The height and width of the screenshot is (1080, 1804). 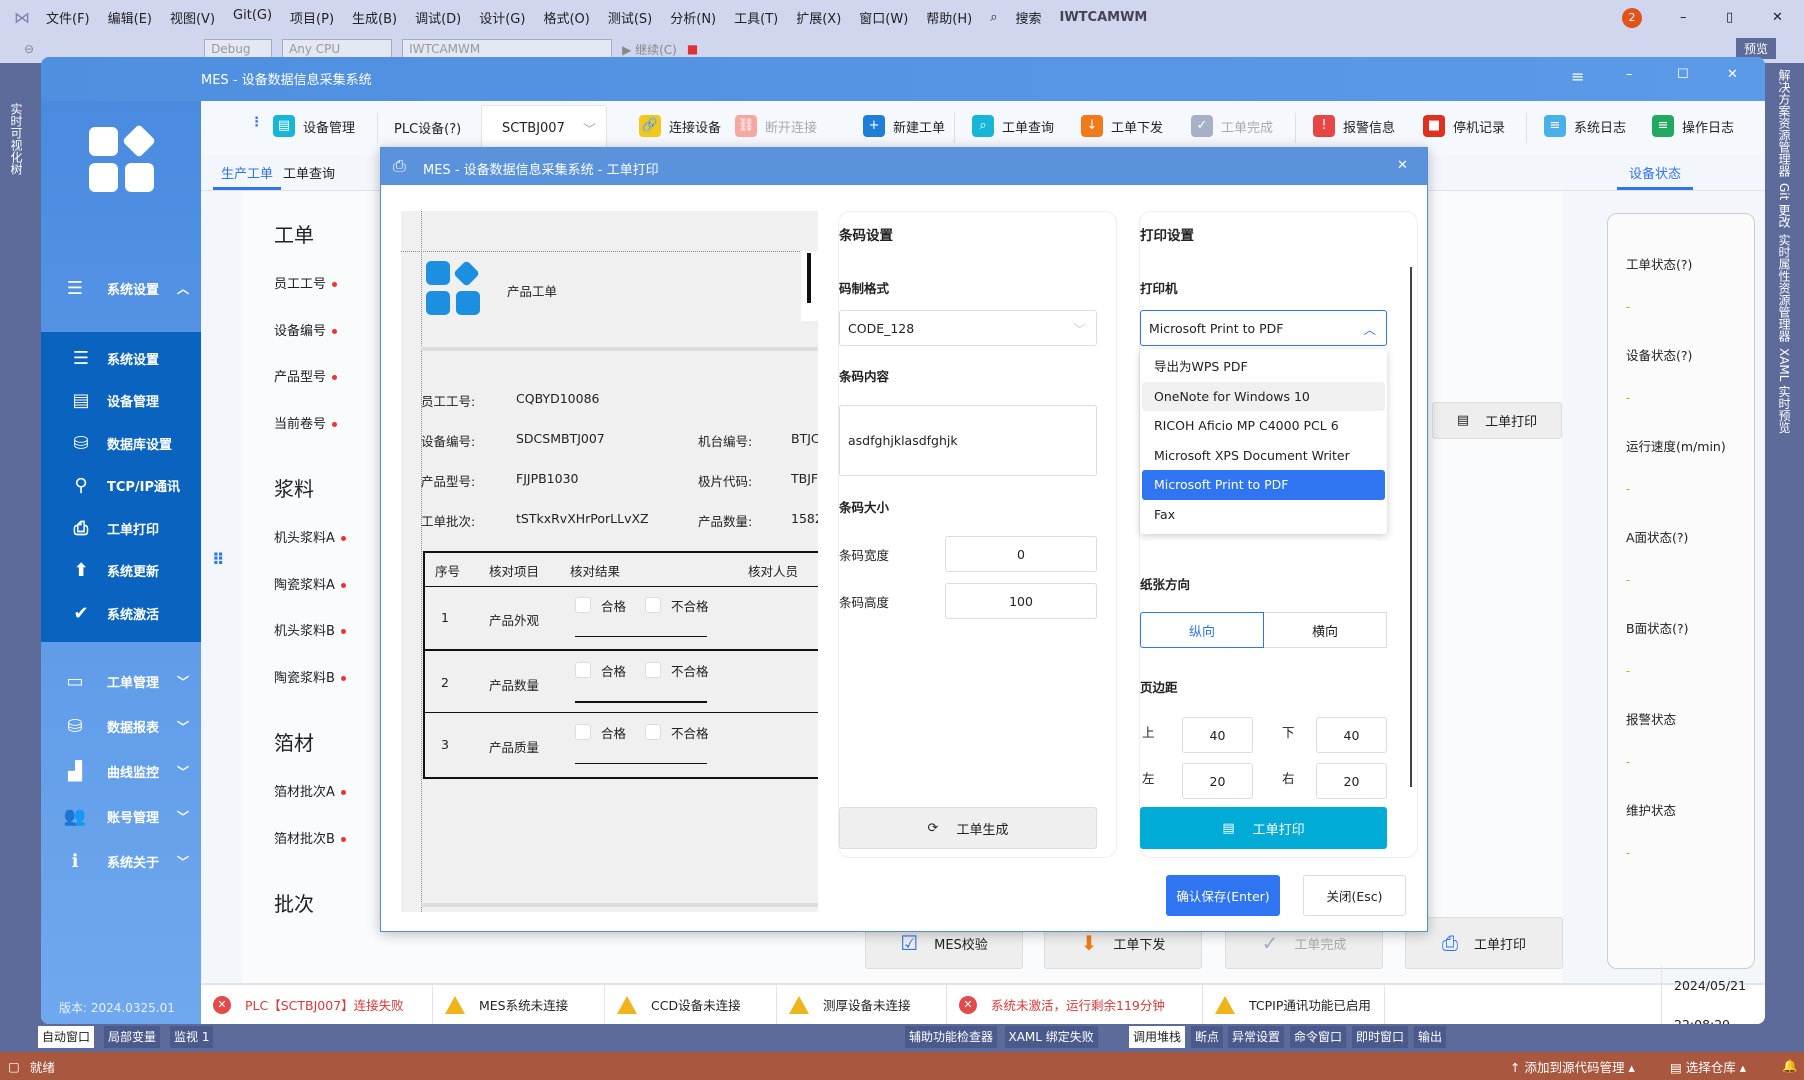 What do you see at coordinates (68, 17) in the screenshot?
I see `vs-menu-item: 文件(F)` at bounding box center [68, 17].